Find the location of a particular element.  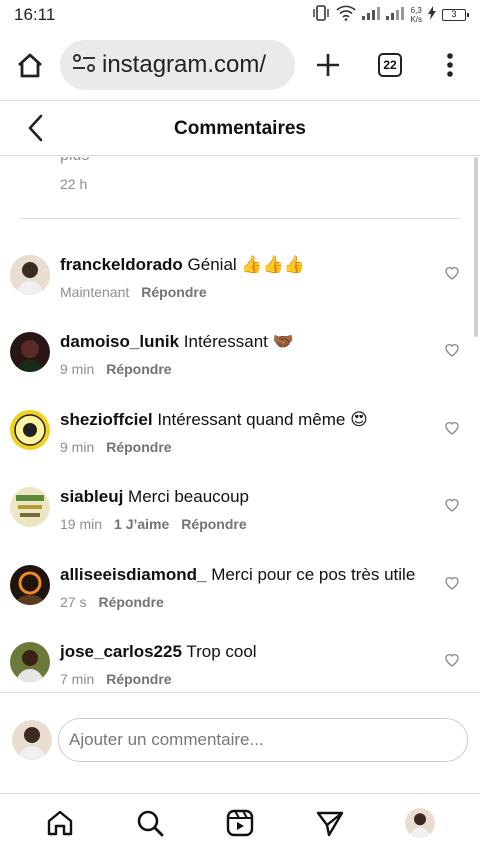

comment-text: franckeldorado Génial 👍👍👍 is located at coordinates (182, 264).